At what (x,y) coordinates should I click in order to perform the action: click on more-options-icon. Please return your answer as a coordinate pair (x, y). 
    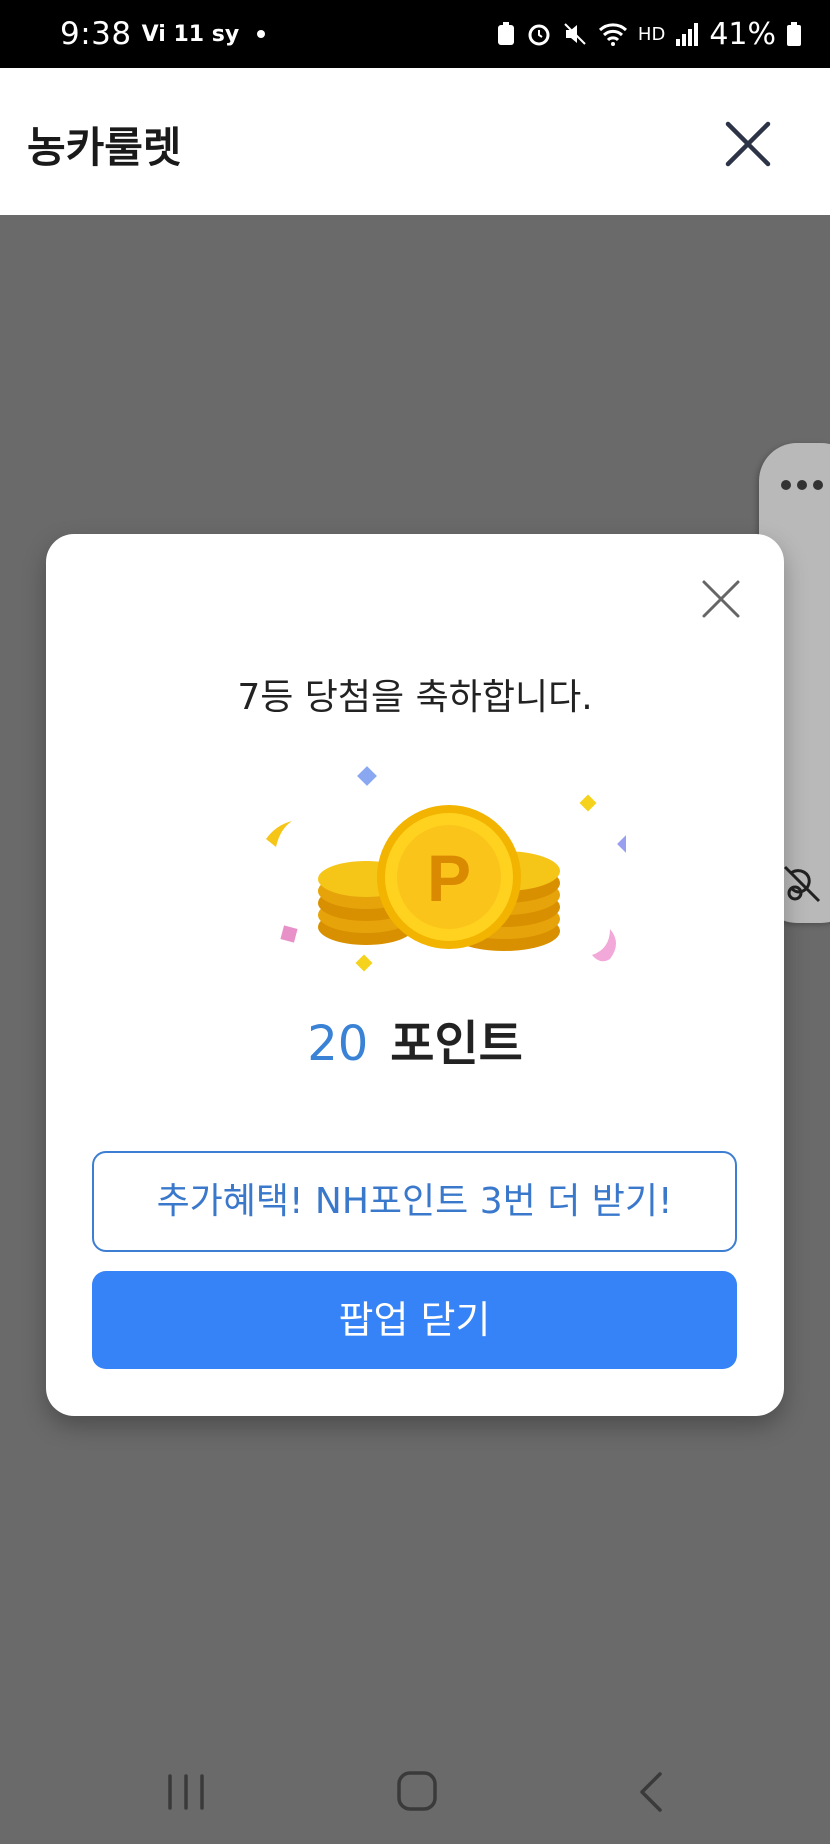
    Looking at the image, I should click on (804, 485).